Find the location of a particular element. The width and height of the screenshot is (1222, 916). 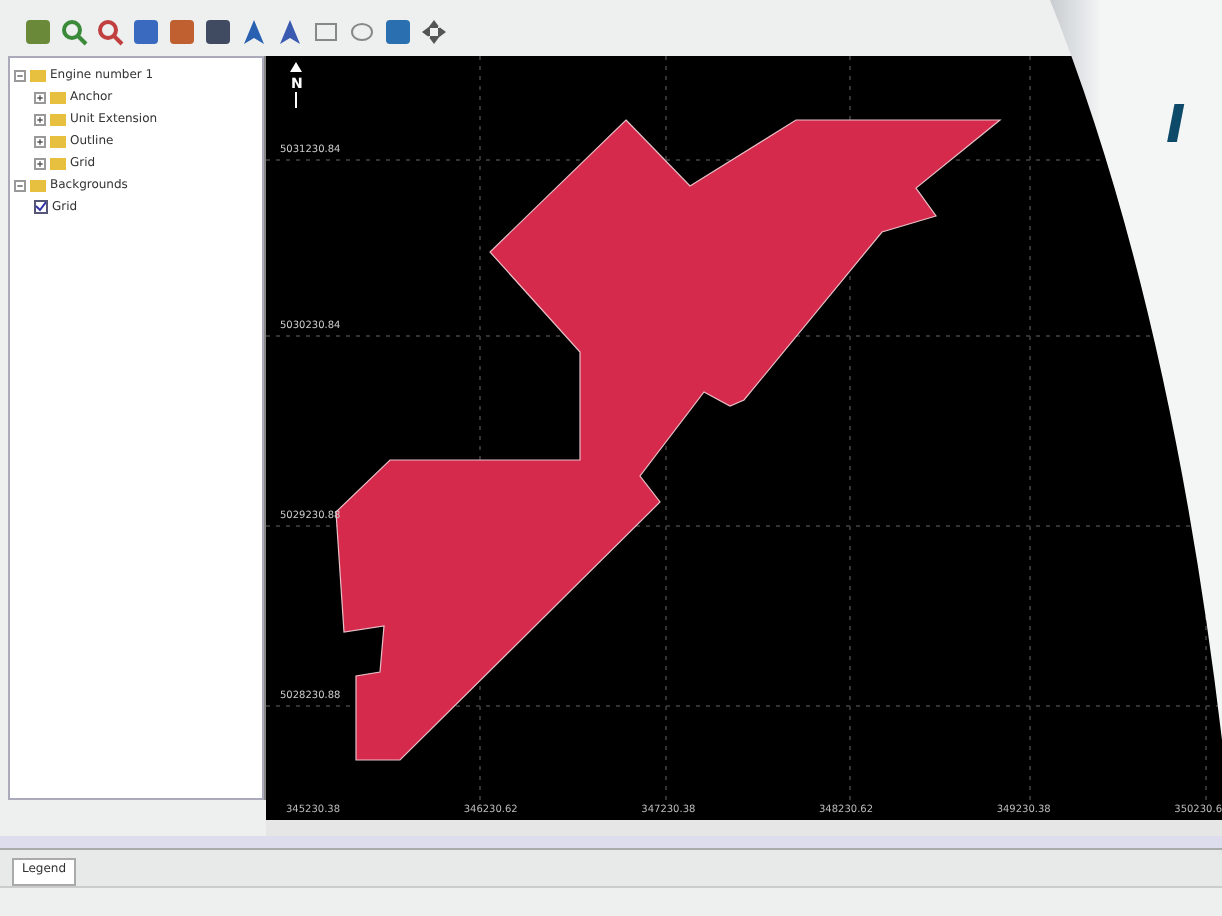

heading-letter: I is located at coordinates (1176, 126).